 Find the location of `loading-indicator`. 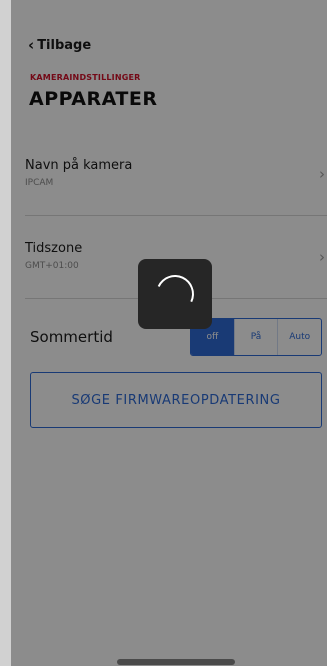

loading-indicator is located at coordinates (175, 294).